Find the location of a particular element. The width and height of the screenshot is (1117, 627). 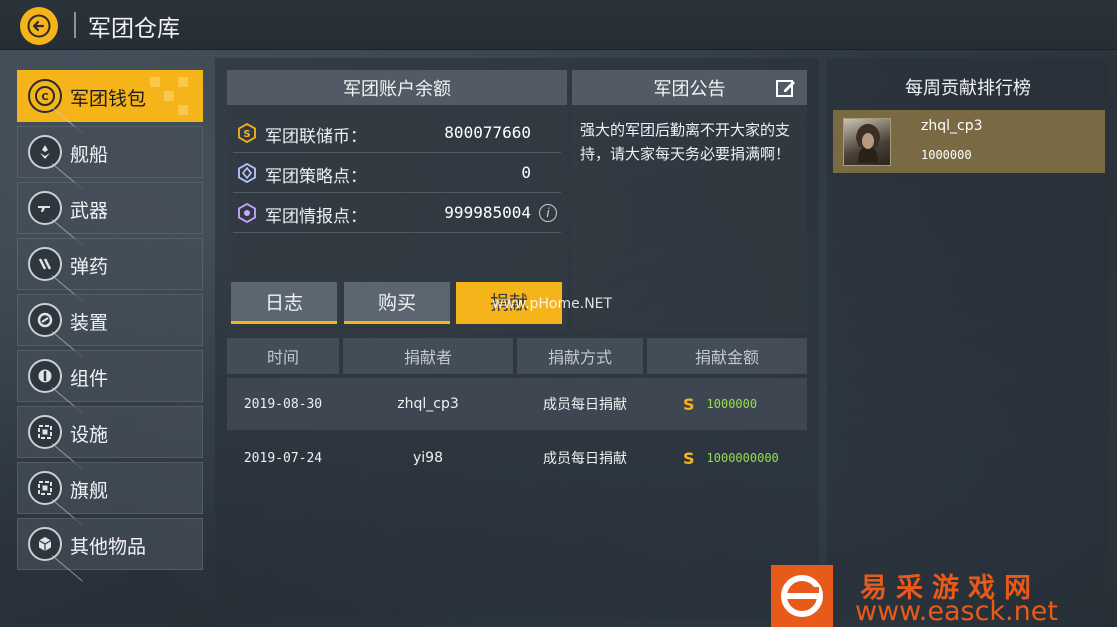

balance-label: 军团策略点： is located at coordinates (316, 177).